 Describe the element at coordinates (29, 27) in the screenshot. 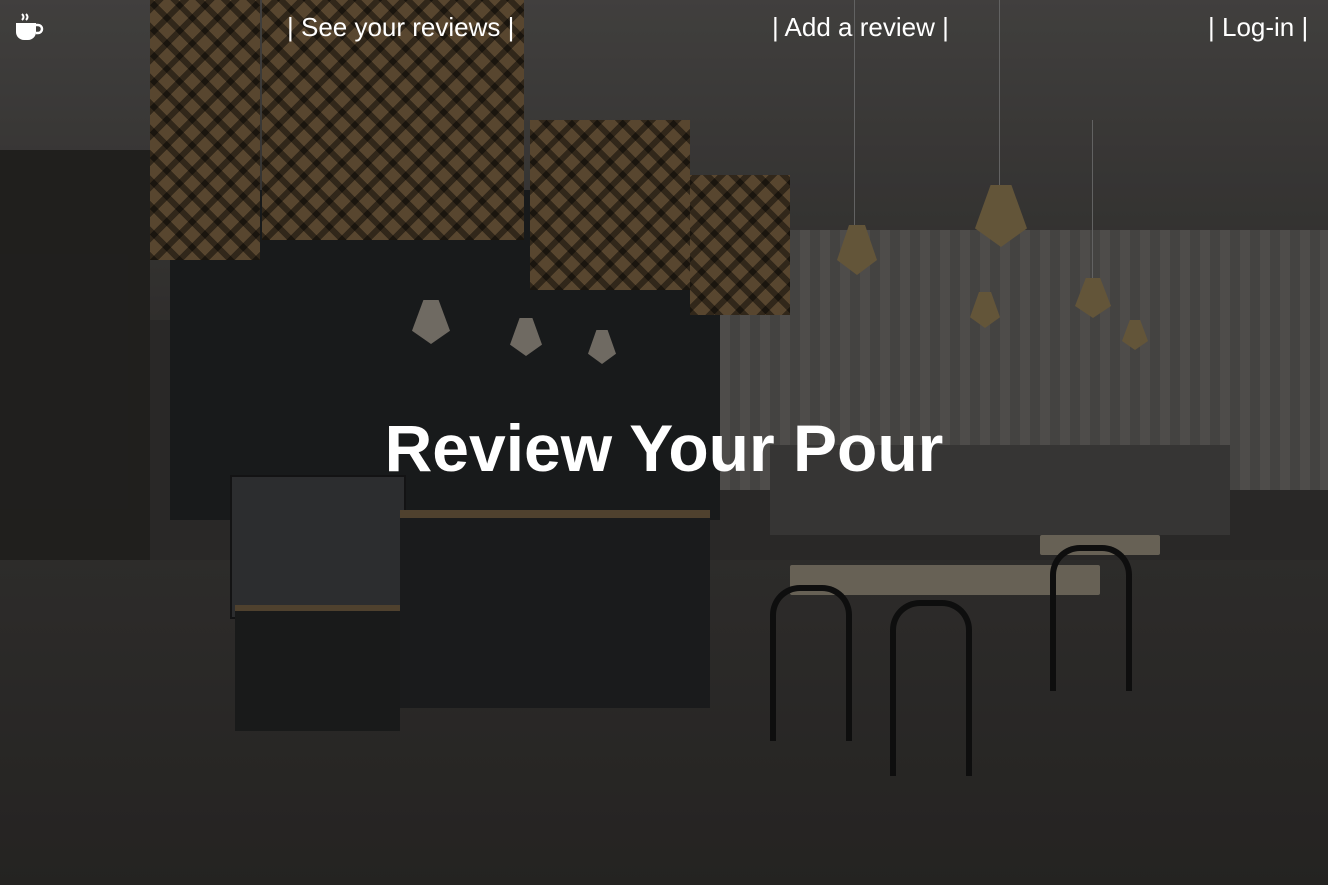

I see `coffee-cup-icon` at that location.